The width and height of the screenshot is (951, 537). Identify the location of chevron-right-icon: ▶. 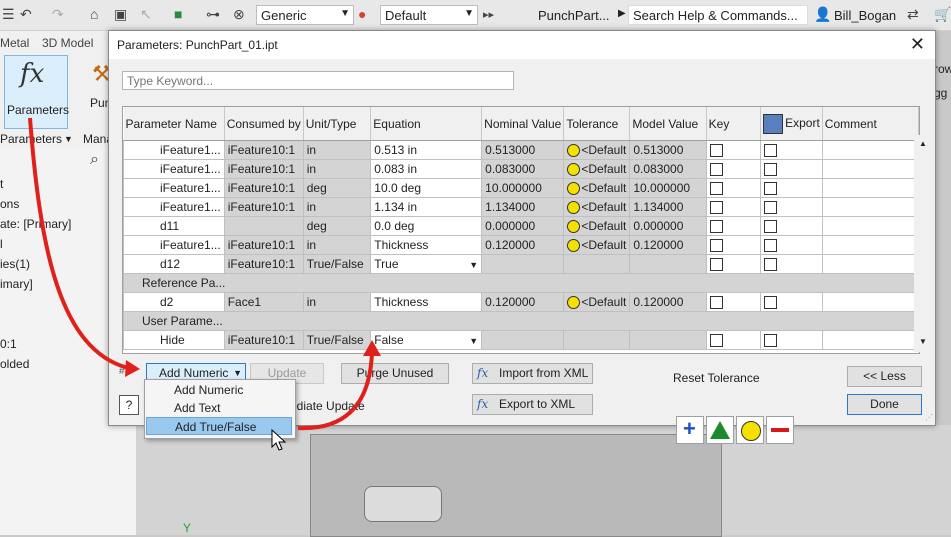
(622, 13).